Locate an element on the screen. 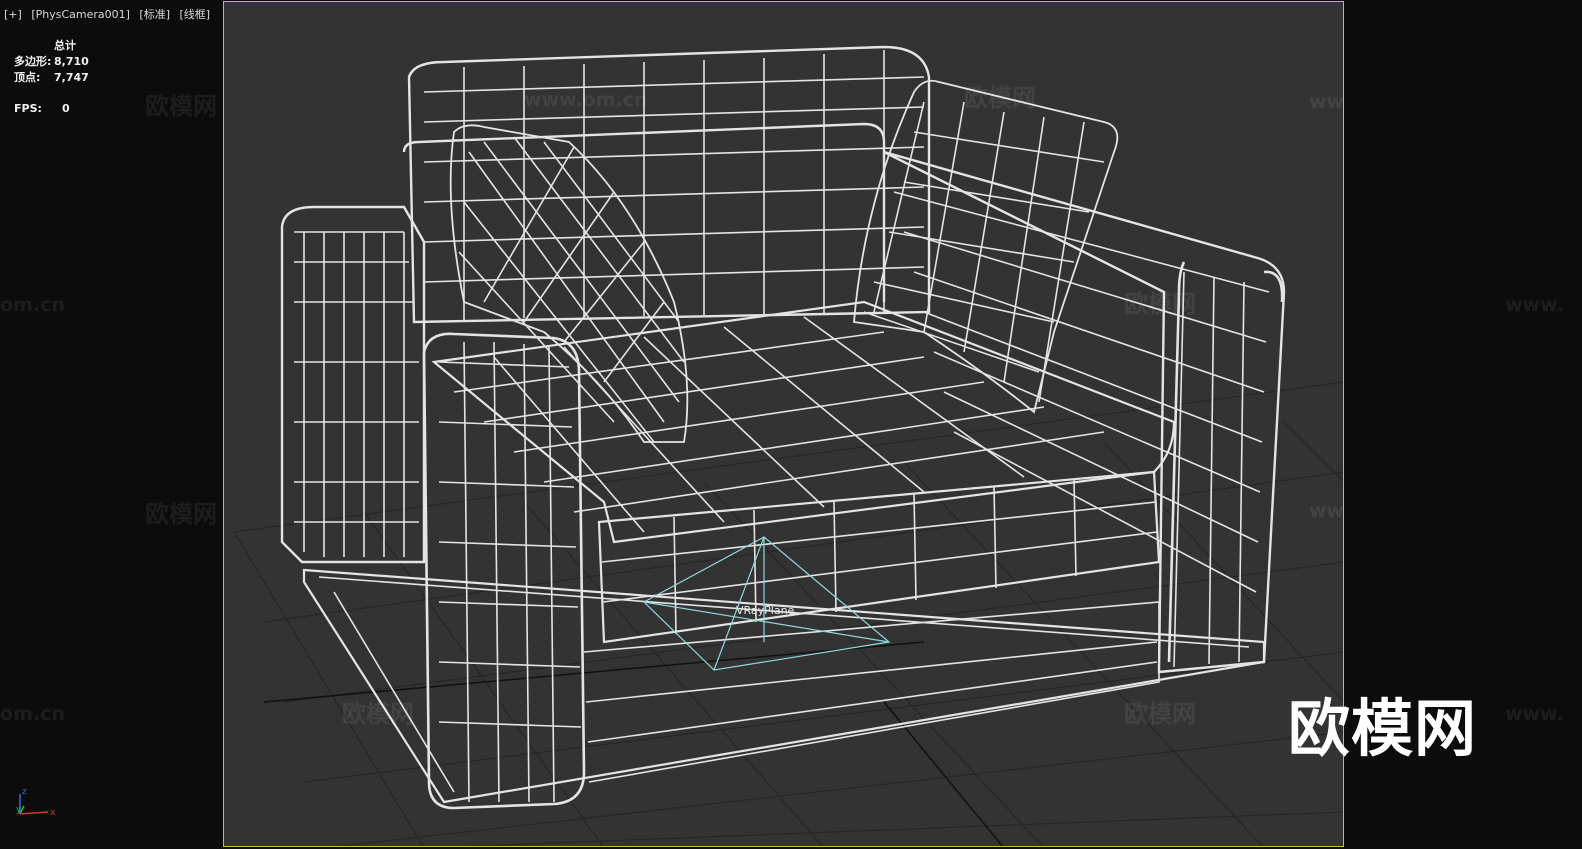 This screenshot has height=849, width=1582. axis-x-label: x is located at coordinates (53, 813).